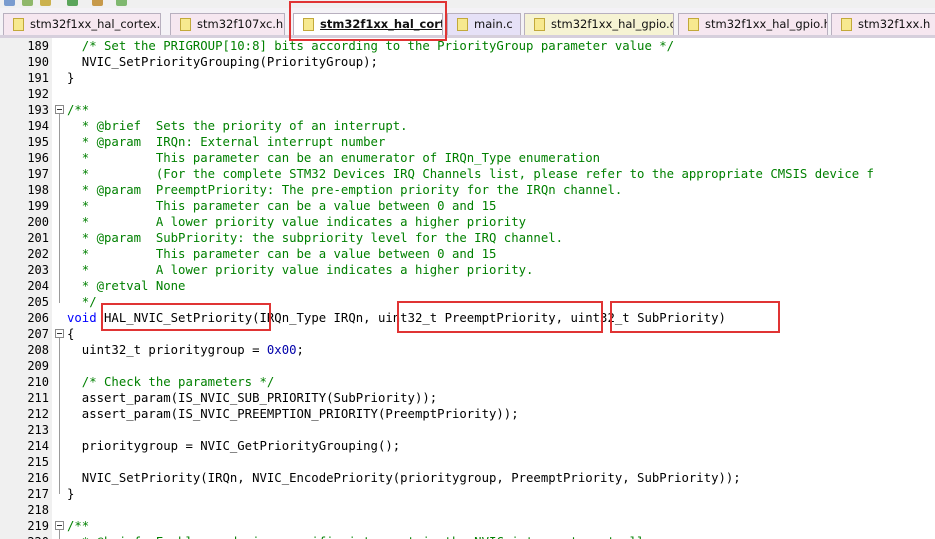 This screenshot has width=935, height=539. What do you see at coordinates (38, 478) in the screenshot?
I see `line-number: 216` at bounding box center [38, 478].